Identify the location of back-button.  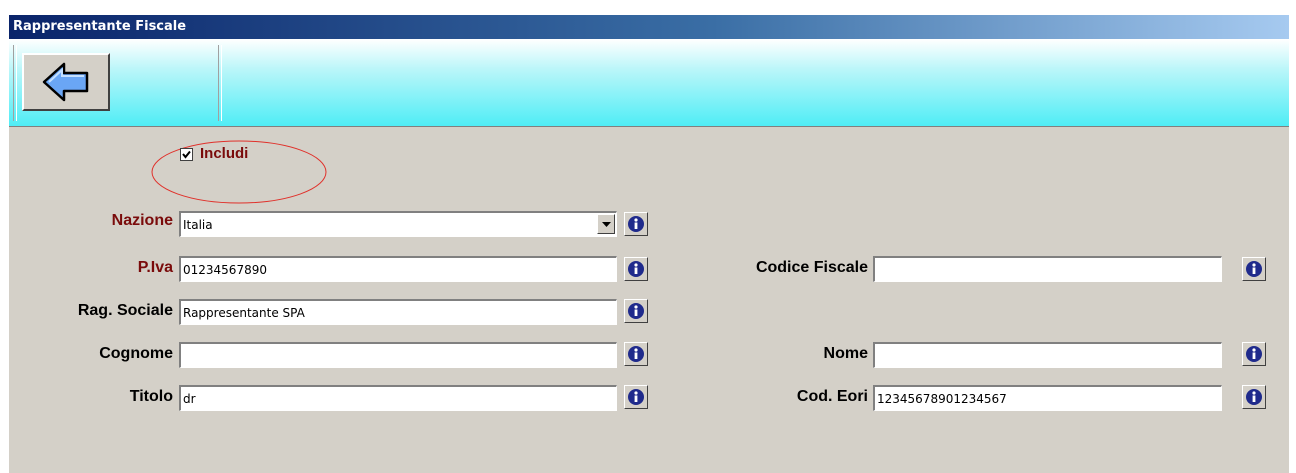
(66, 82).